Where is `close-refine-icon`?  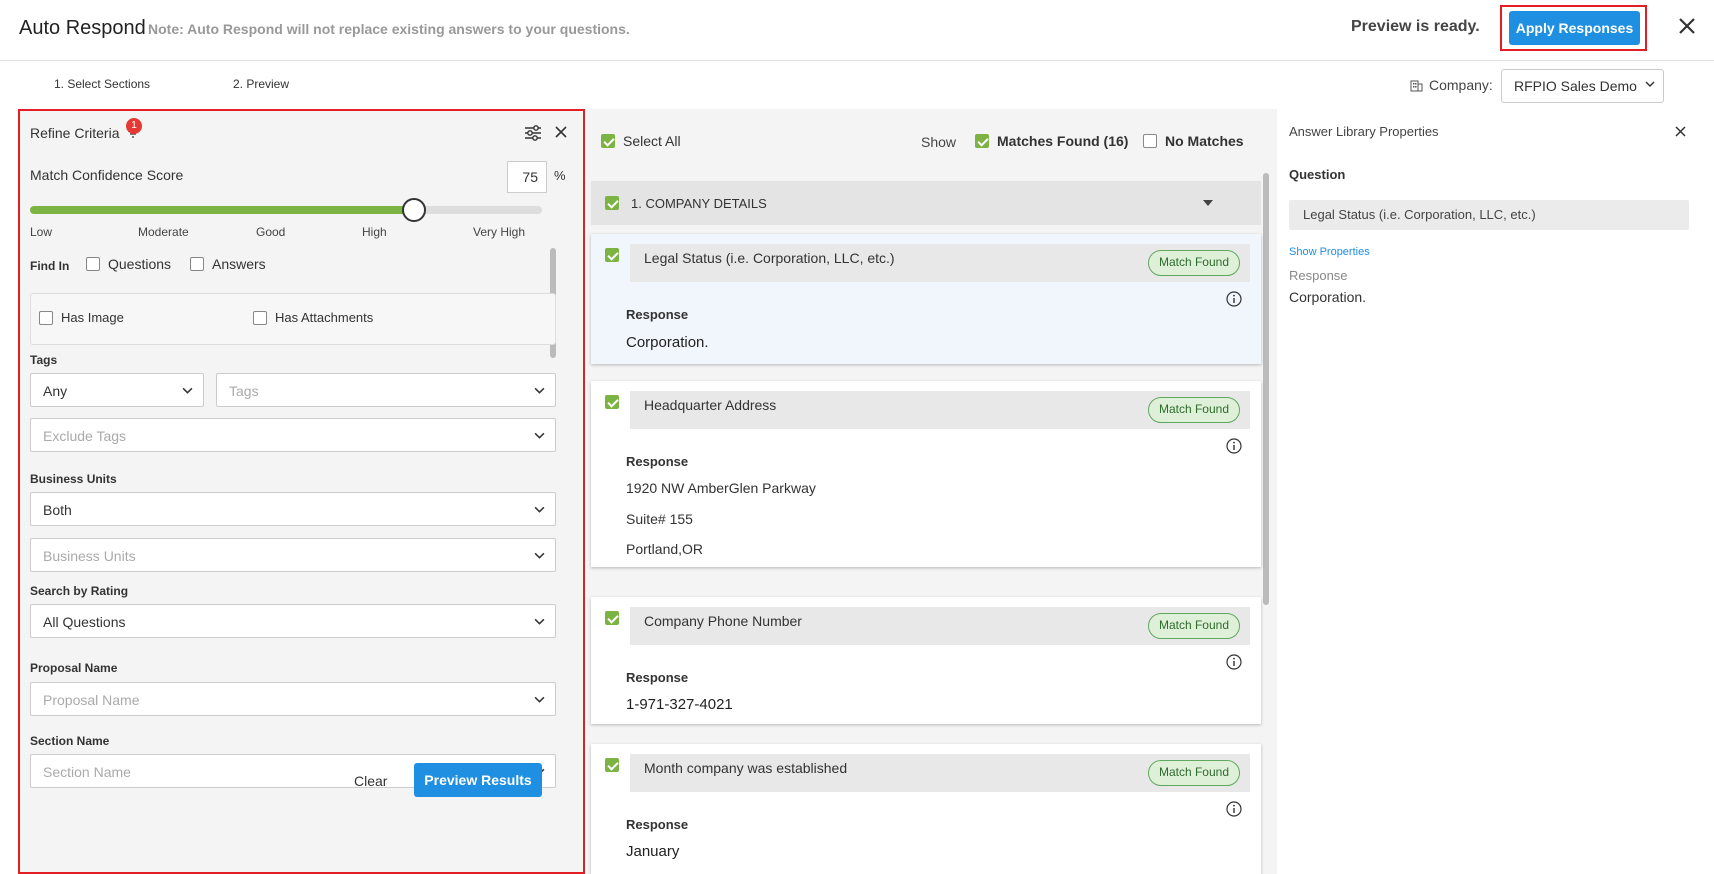
close-refine-icon is located at coordinates (561, 132).